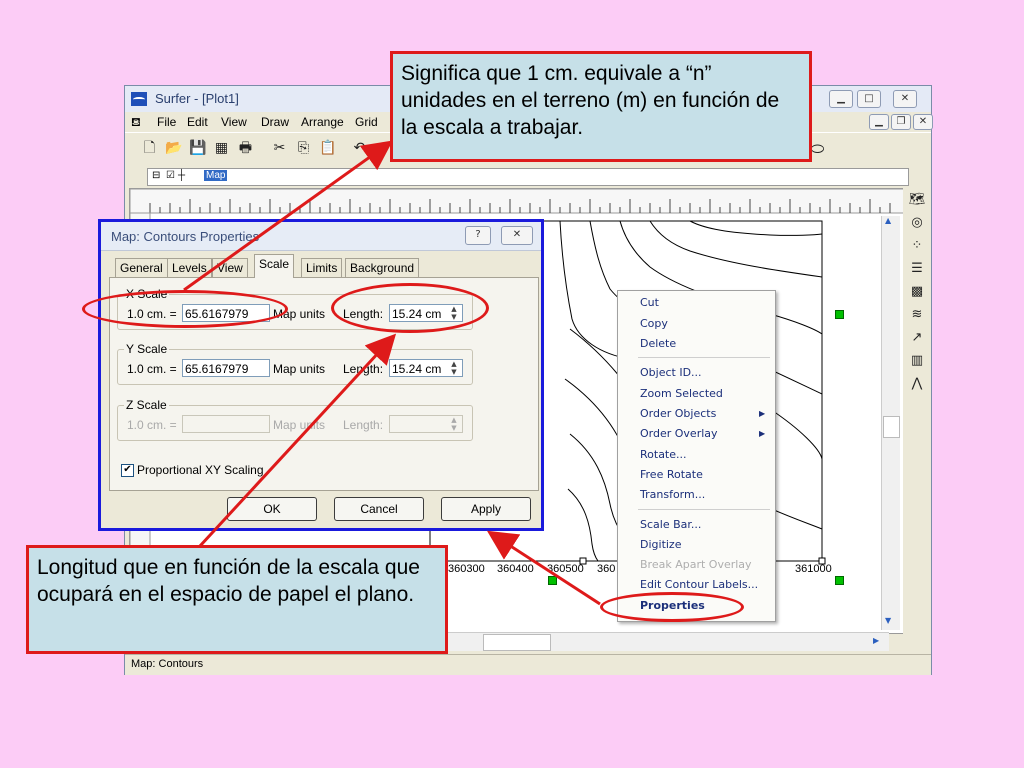 This screenshot has width=1024, height=768. What do you see at coordinates (543, 568) in the screenshot?
I see `arrow-to-dialog` at bounding box center [543, 568].